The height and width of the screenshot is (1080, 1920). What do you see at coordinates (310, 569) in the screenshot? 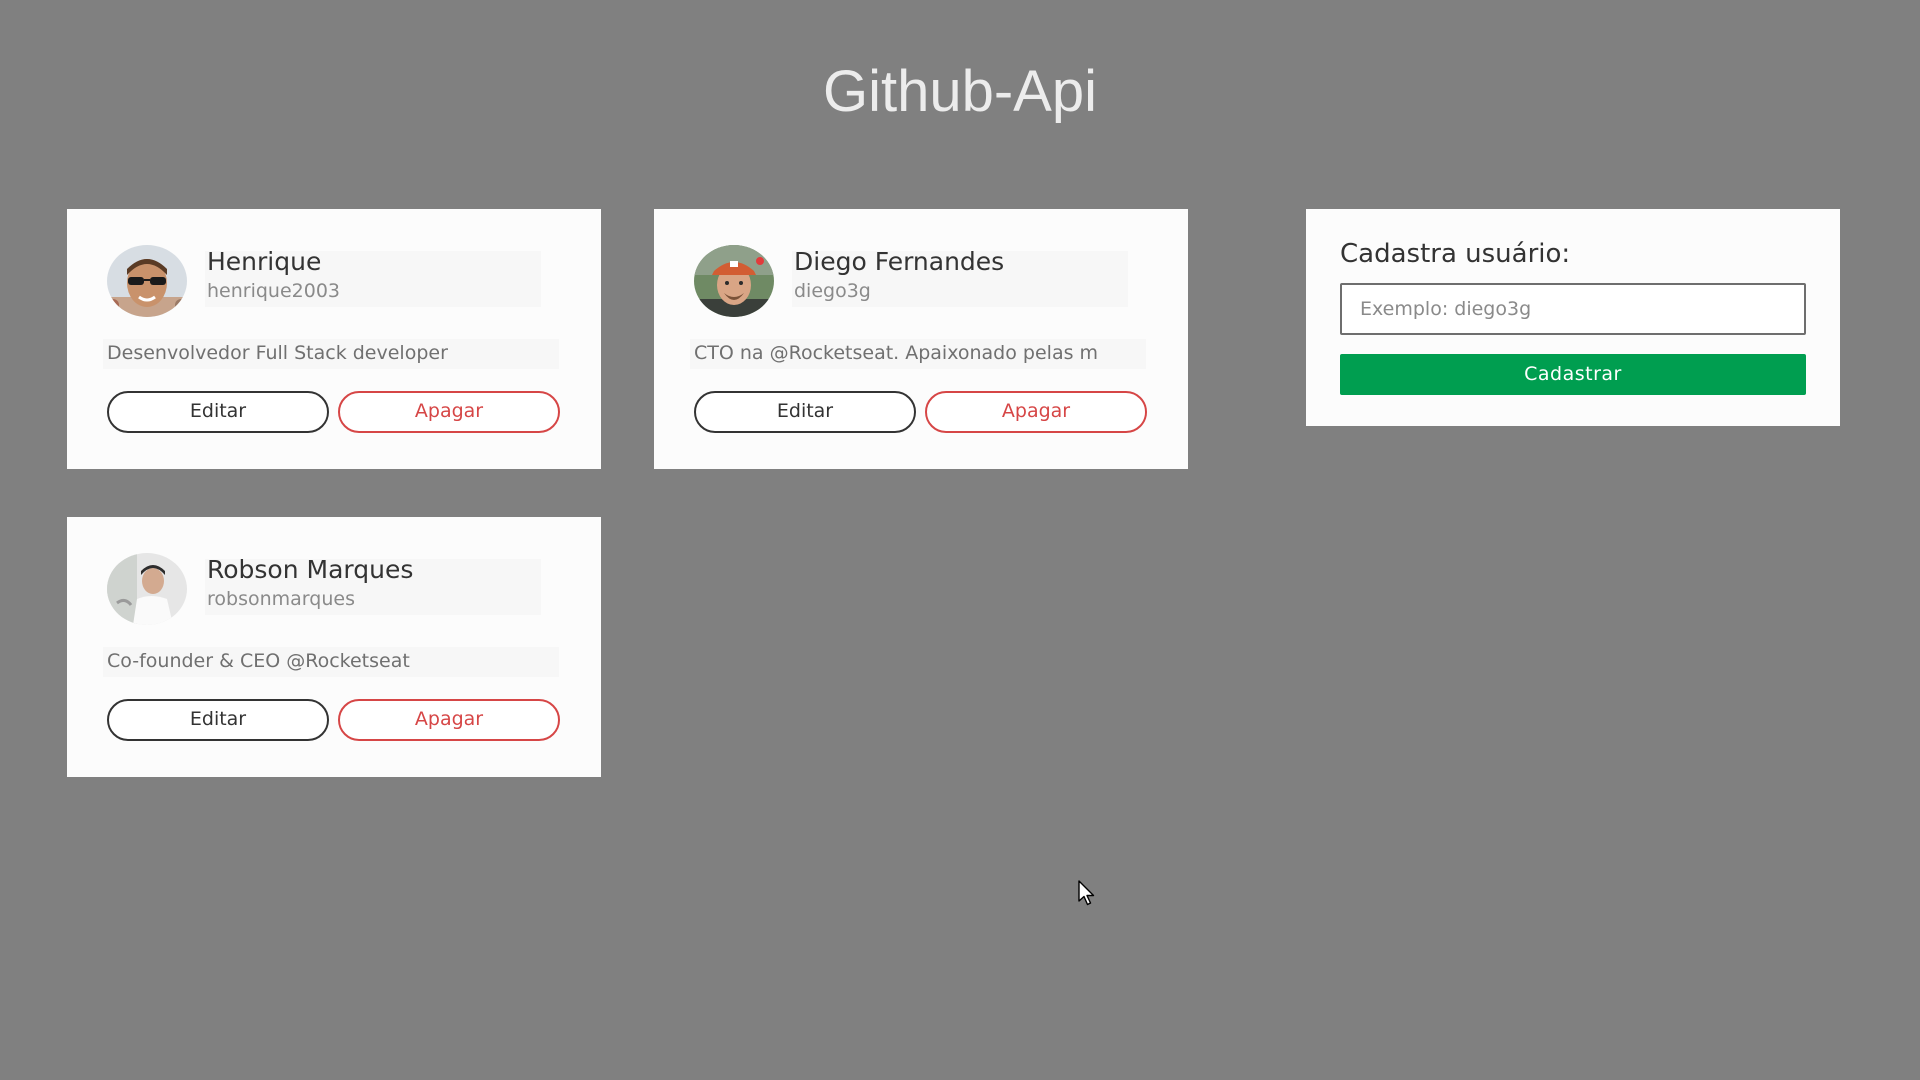
I see `user-name: Robson Marques` at bounding box center [310, 569].